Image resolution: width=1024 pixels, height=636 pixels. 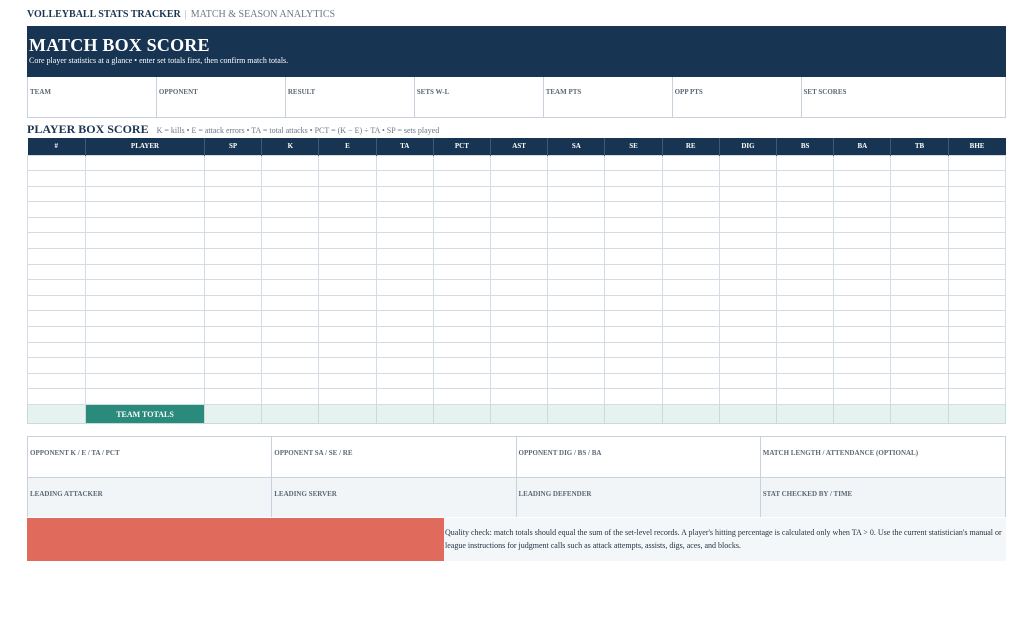 I want to click on opponent-serve-field: OPPONENT SA / SE / RE, so click(x=394, y=457).